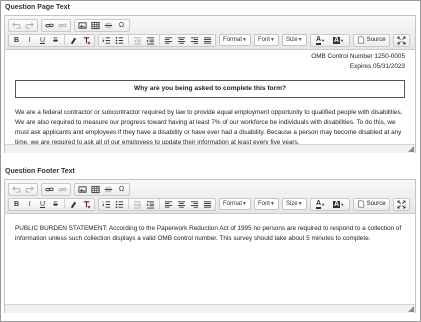 This screenshot has height=322, width=421. Describe the element at coordinates (358, 56) in the screenshot. I see `omb-control-number: OMB Control Number 1250-0005` at that location.